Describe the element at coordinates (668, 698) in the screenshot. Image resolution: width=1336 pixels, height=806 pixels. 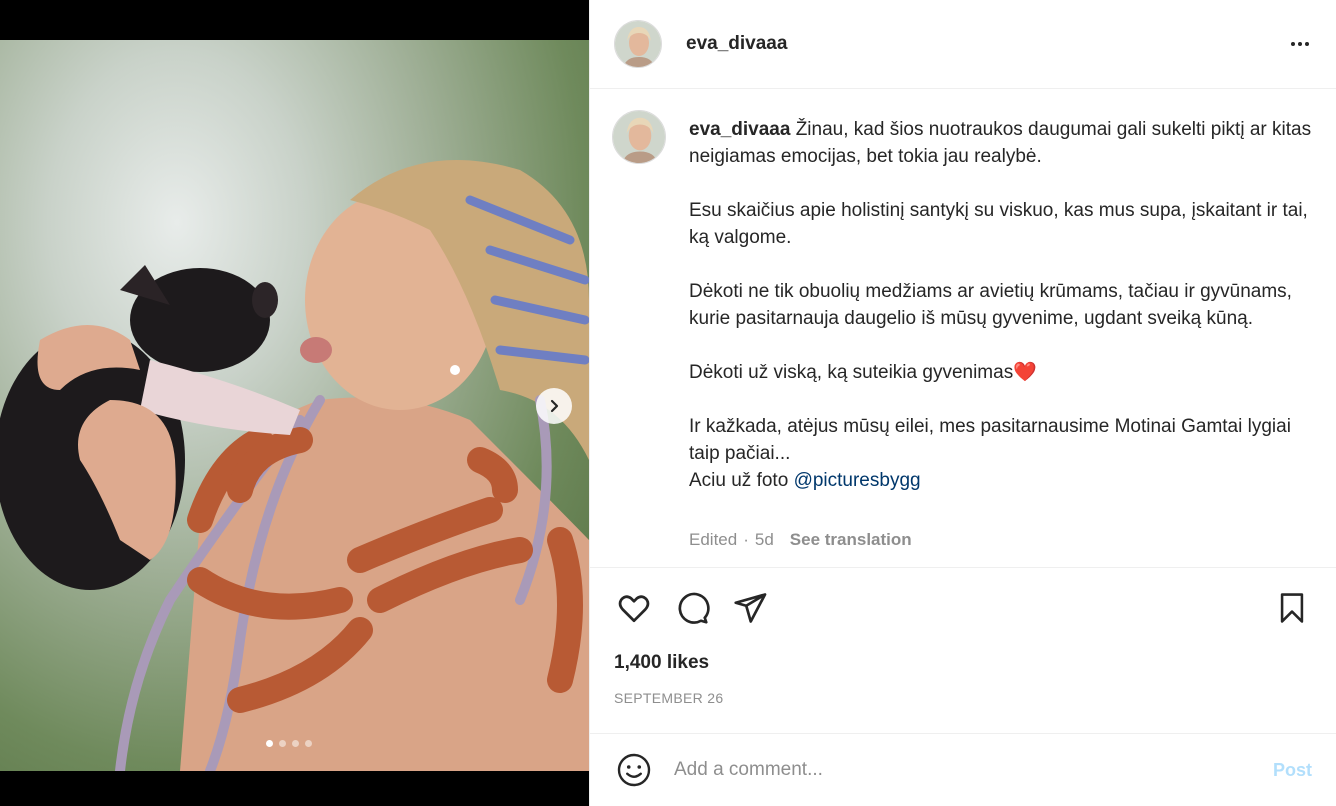
I see `post-date: SEPTEMBER 26` at that location.